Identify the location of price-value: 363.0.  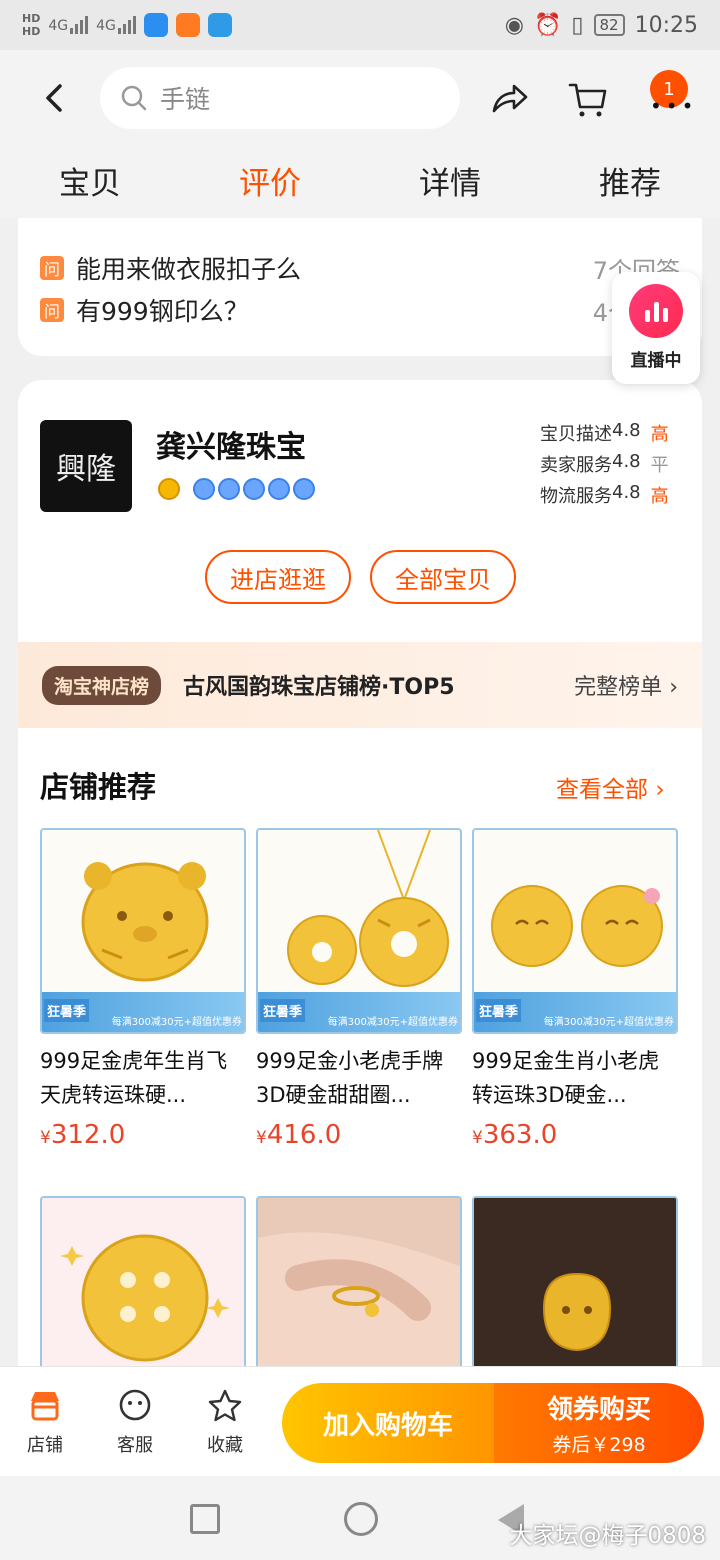
(520, 1135).